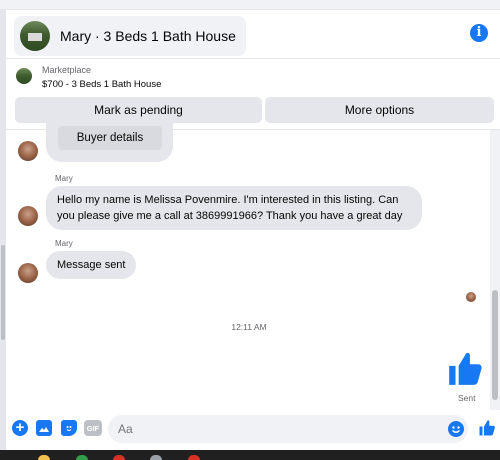 This screenshot has height=460, width=500. What do you see at coordinates (91, 265) in the screenshot?
I see `message-bubble: Message sent` at bounding box center [91, 265].